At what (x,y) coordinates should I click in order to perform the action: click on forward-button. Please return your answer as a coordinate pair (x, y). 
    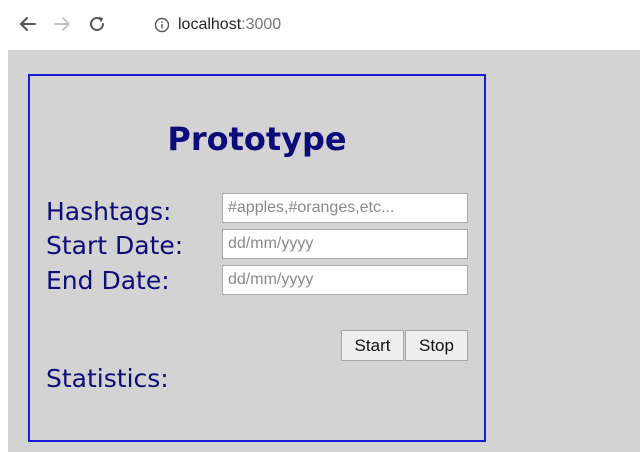
    Looking at the image, I should click on (62, 24).